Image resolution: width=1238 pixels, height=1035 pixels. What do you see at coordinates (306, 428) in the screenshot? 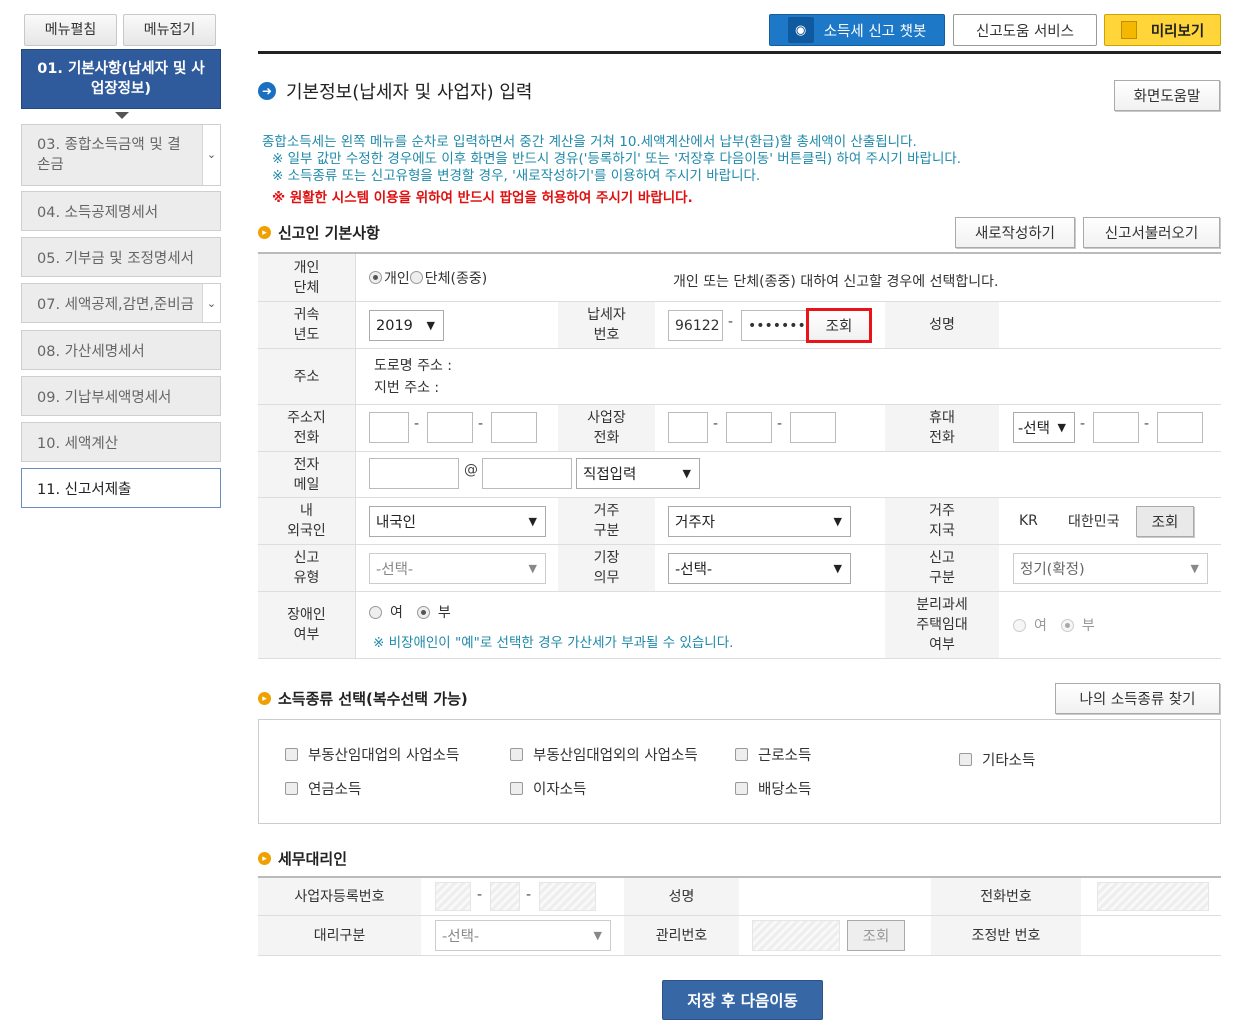
I see `home-phone-label: 주소지 전화` at bounding box center [306, 428].